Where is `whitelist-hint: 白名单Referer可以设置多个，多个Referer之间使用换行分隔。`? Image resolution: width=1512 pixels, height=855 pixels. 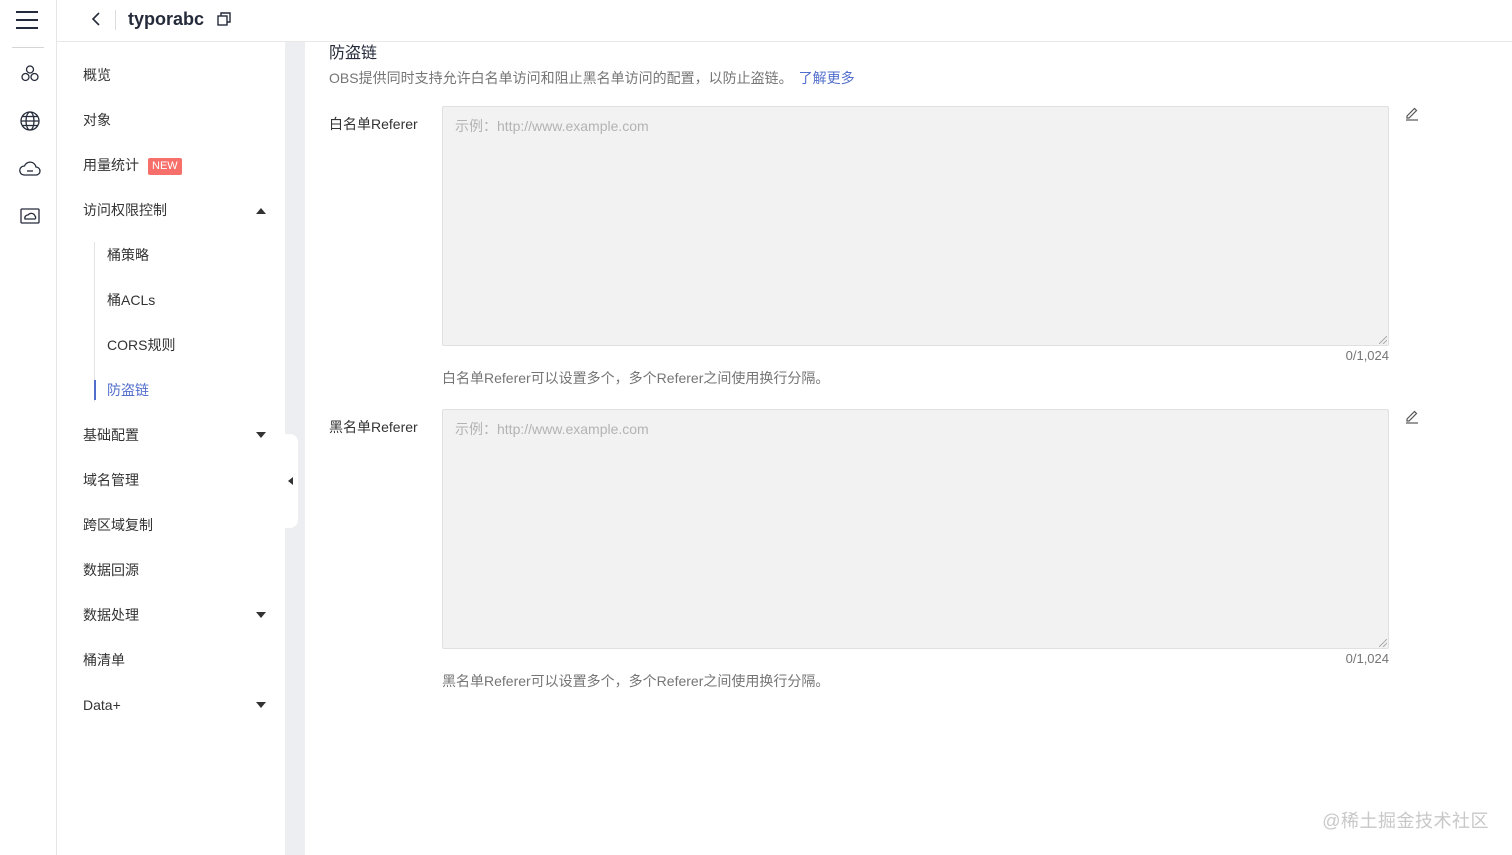 whitelist-hint: 白名单Referer可以设置多个，多个Referer之间使用换行分隔。 is located at coordinates (636, 378).